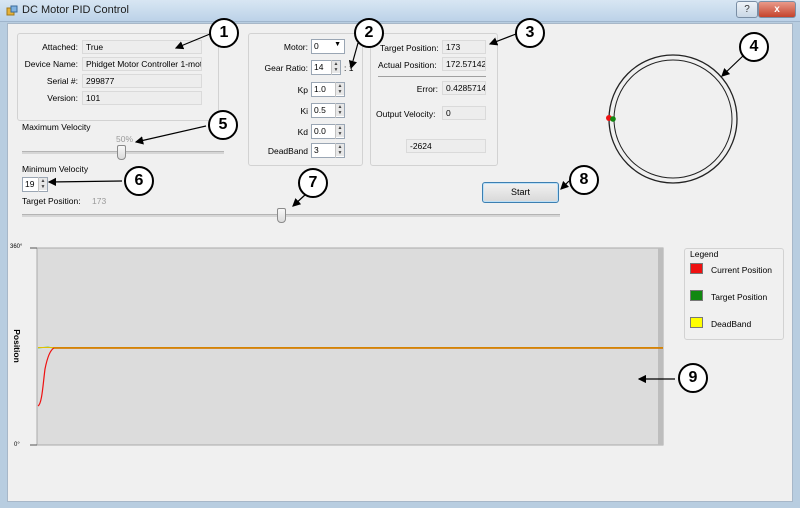  Describe the element at coordinates (75, 10) in the screenshot. I see `window-title: DC Motor PID Control` at that location.